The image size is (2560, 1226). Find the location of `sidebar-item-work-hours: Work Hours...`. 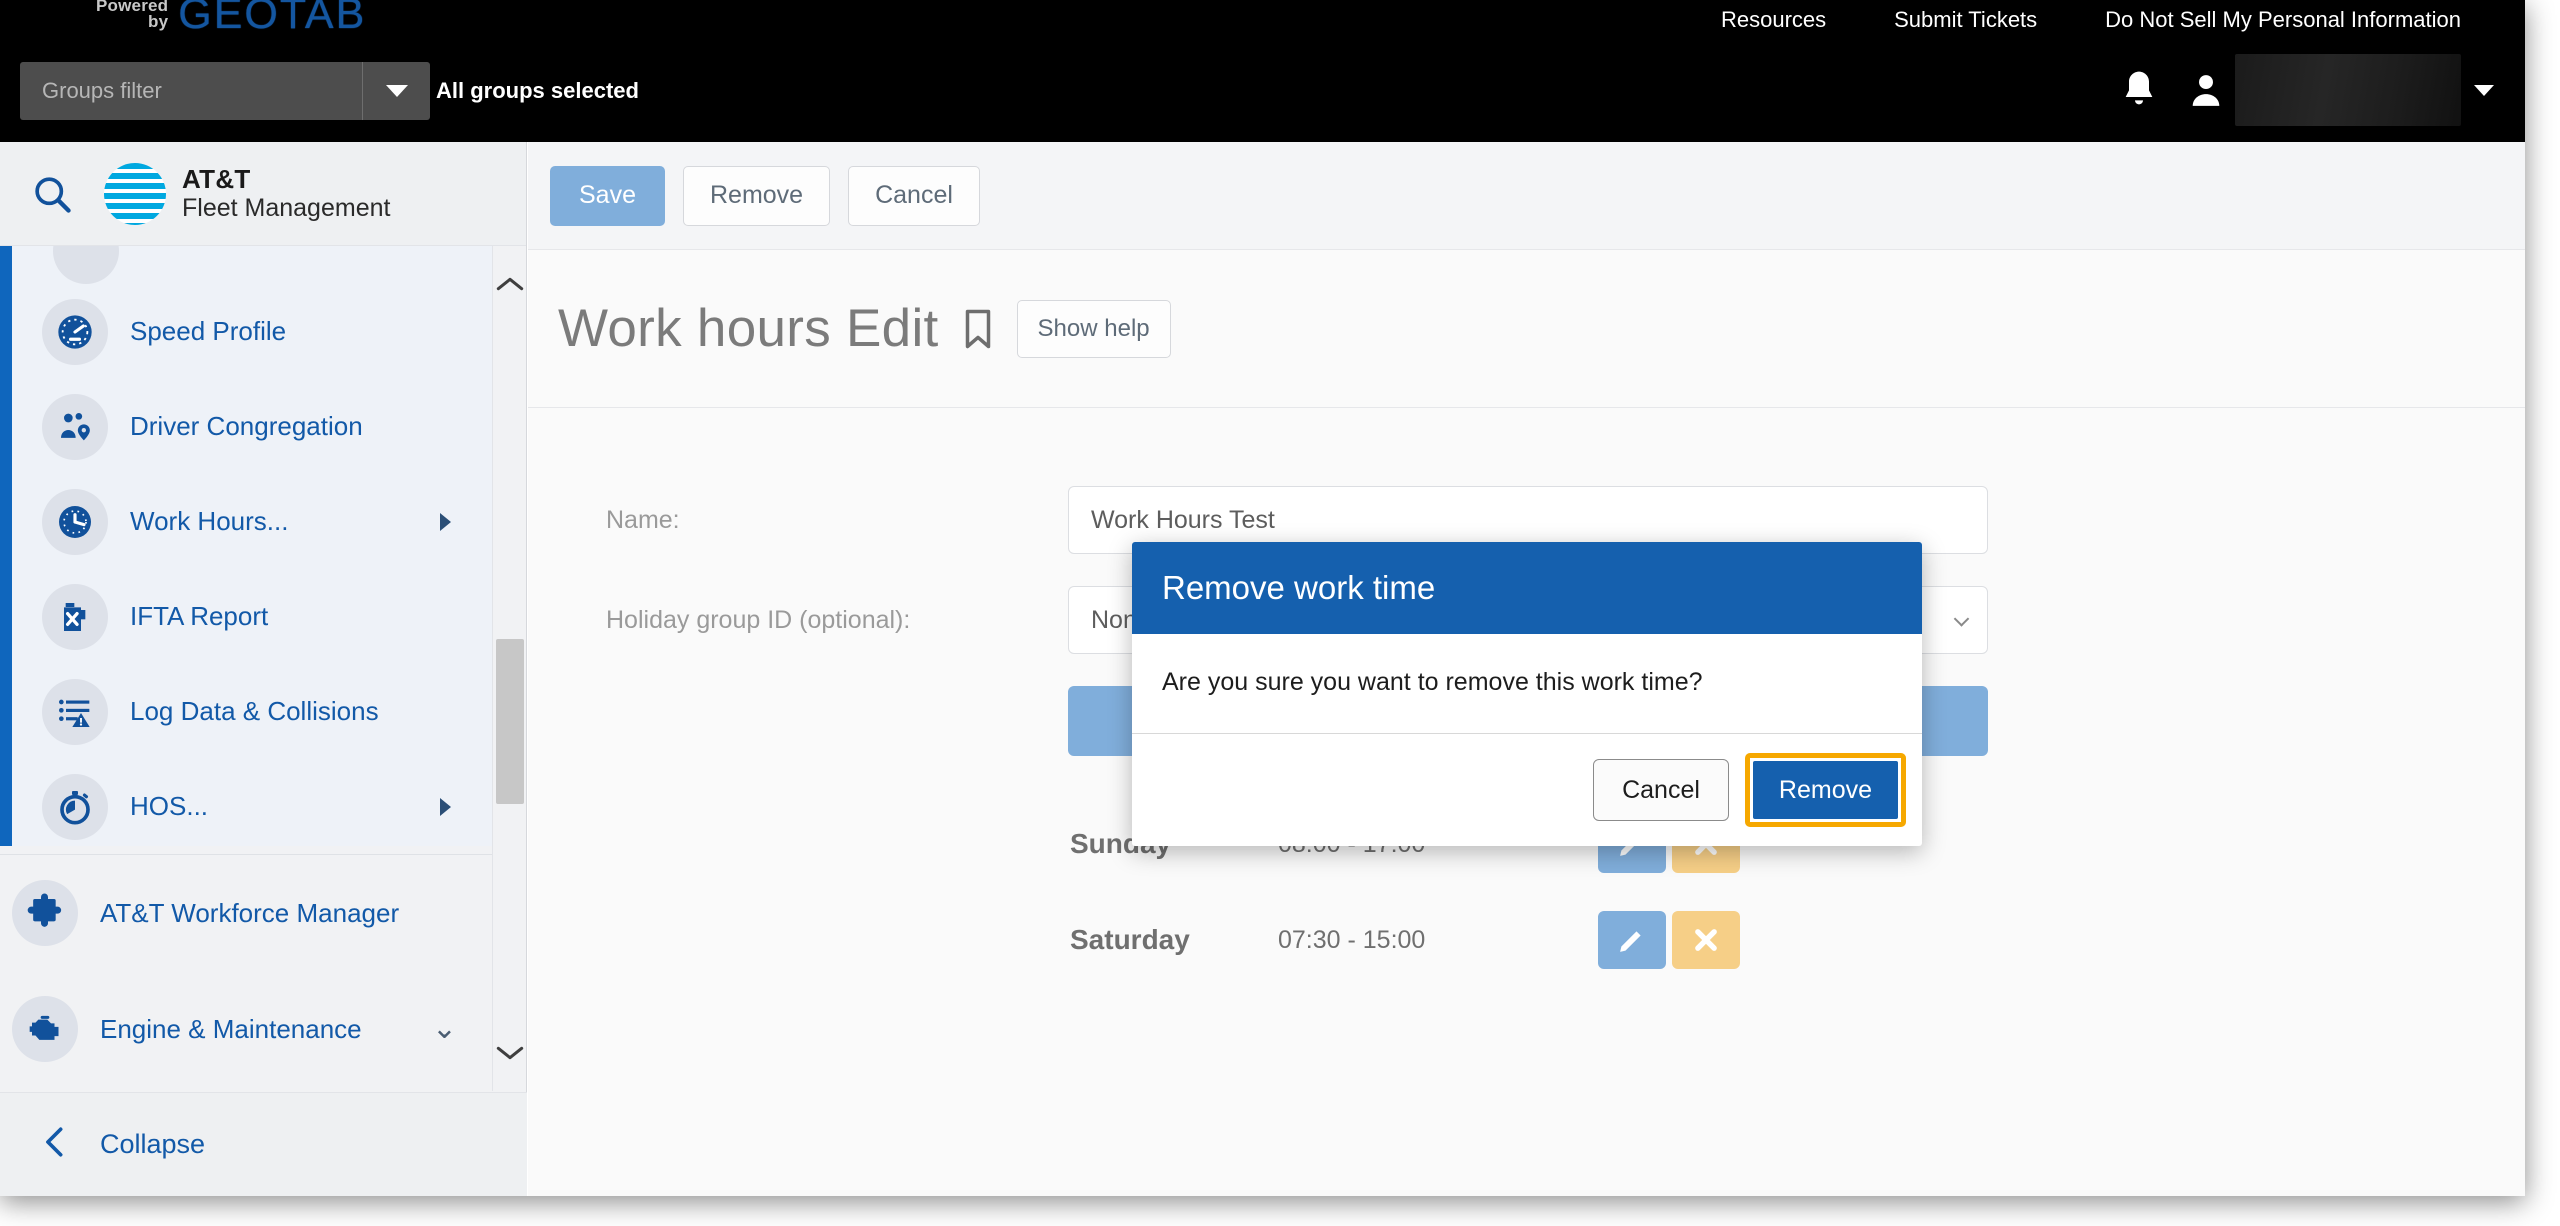

sidebar-item-work-hours: Work Hours... is located at coordinates (246, 521).